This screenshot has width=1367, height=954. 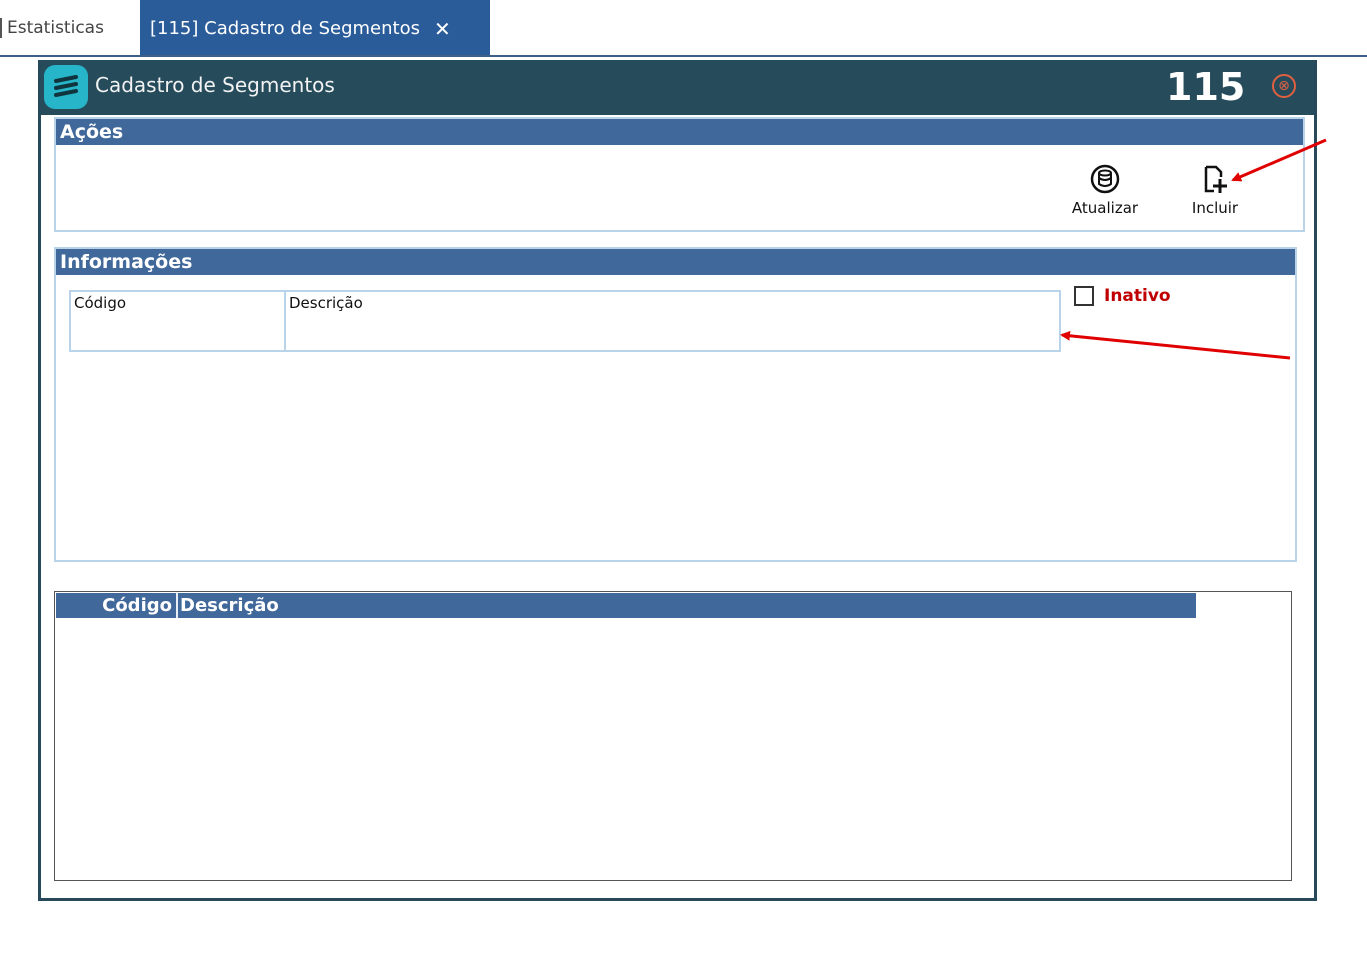 What do you see at coordinates (285, 28) in the screenshot?
I see `tab-cadastro-segmentos-label: [115] Cadastro de Segmentos` at bounding box center [285, 28].